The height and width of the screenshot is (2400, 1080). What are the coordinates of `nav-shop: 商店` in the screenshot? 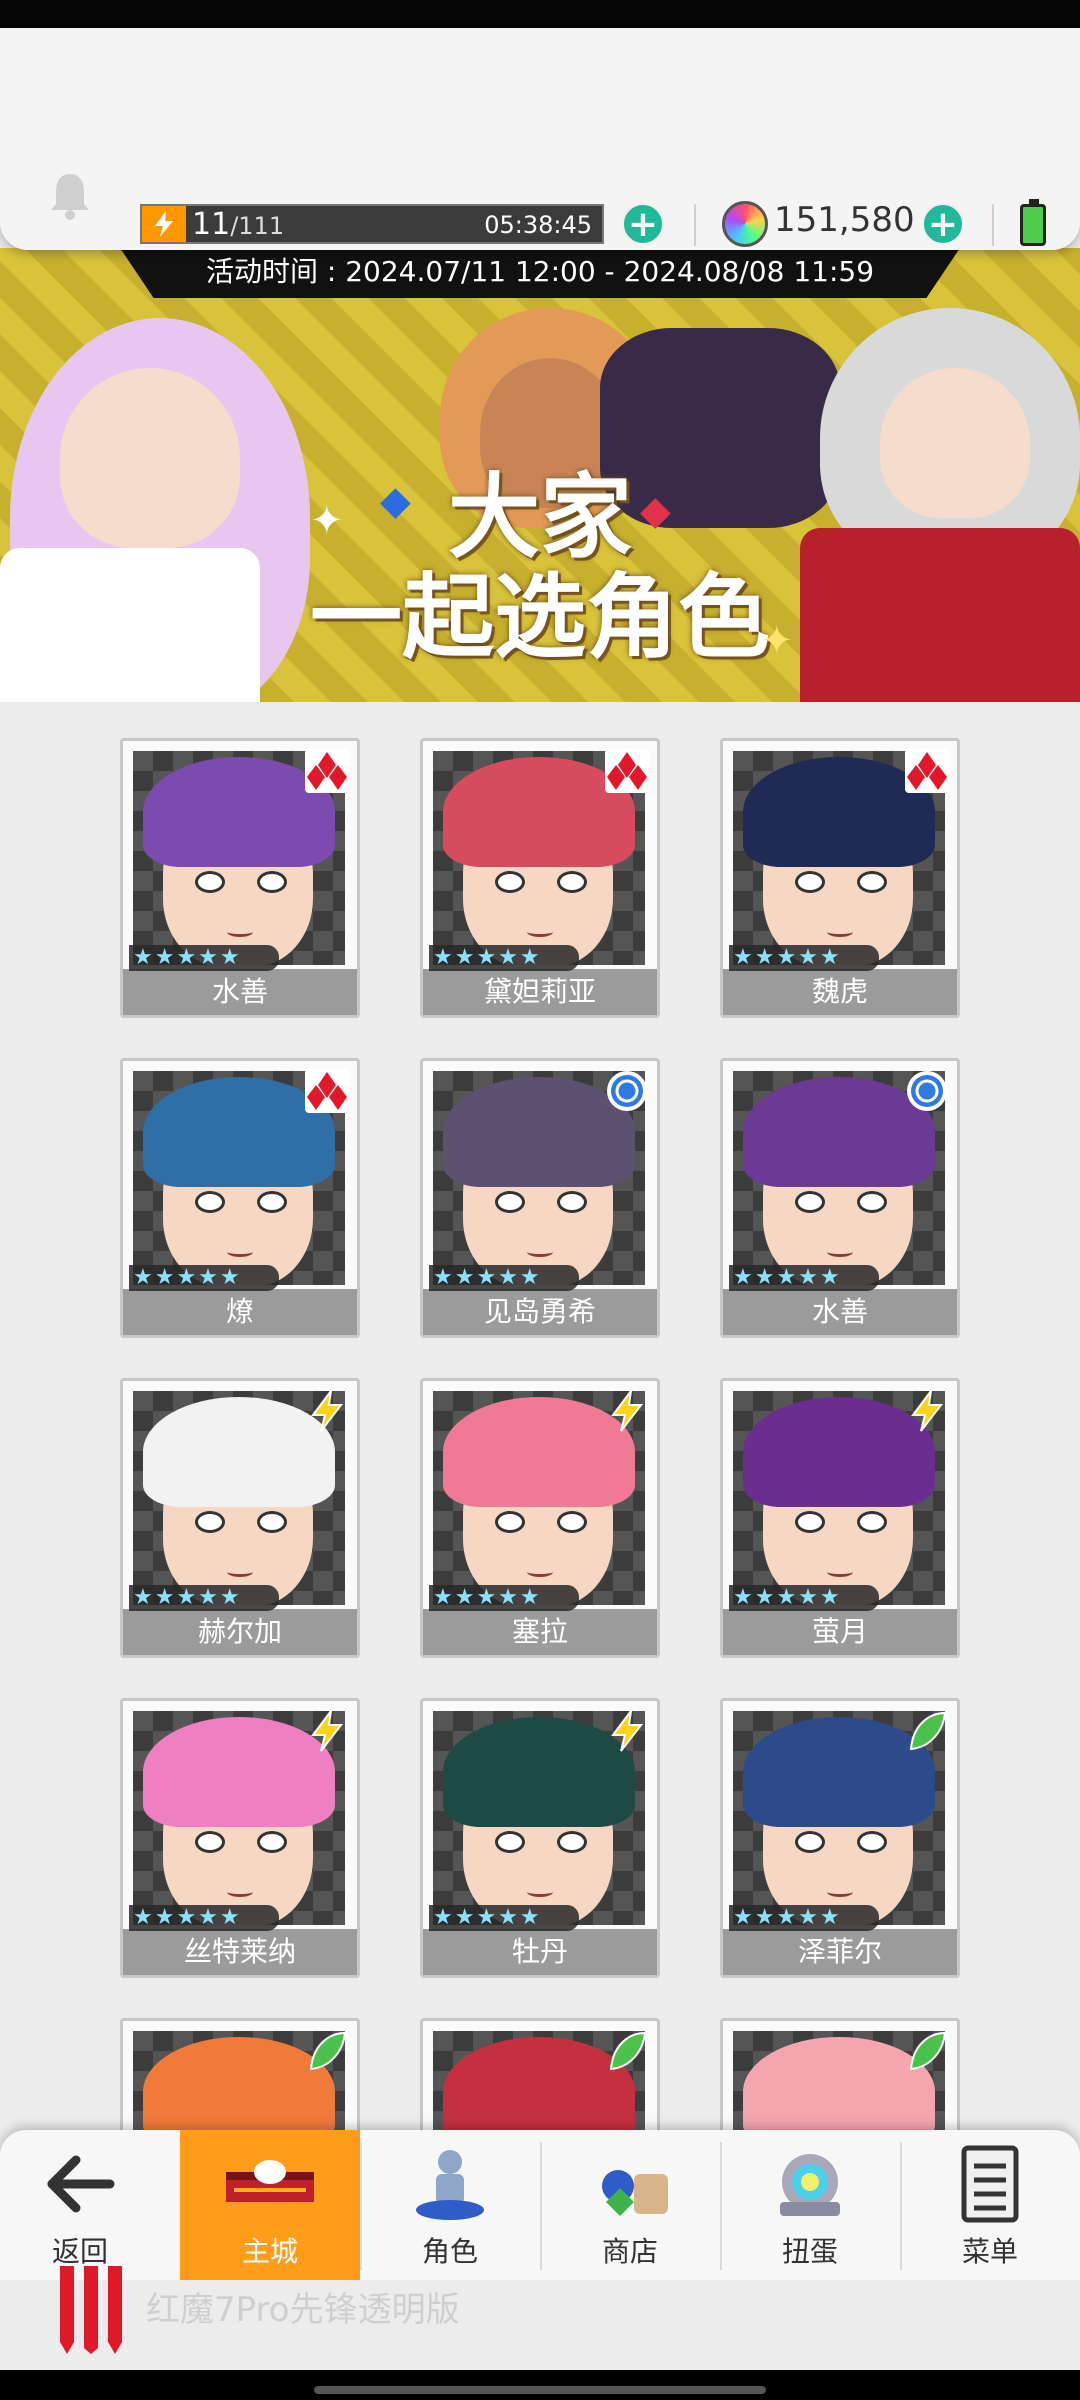 It's located at (630, 2205).